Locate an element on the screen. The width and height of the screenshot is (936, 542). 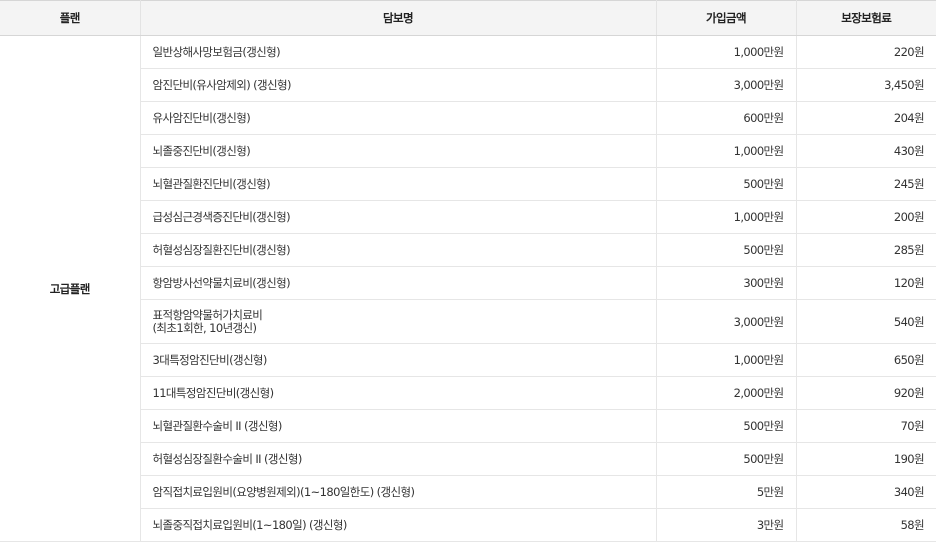
header-premium: 보장보험료 is located at coordinates (866, 18).